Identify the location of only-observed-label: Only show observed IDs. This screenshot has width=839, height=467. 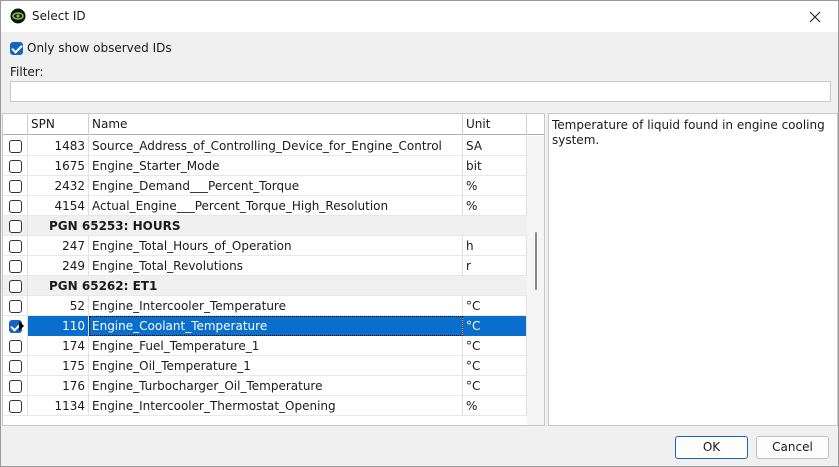
(99, 48).